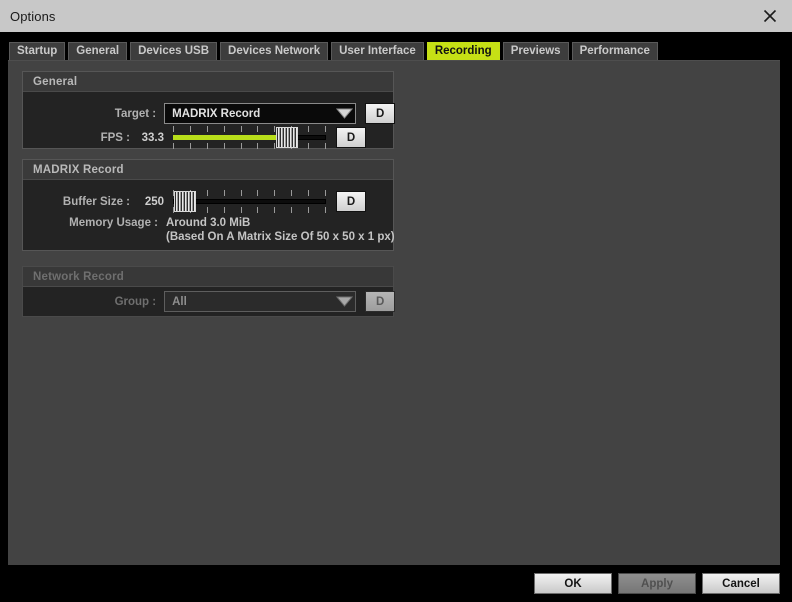 This screenshot has height=602, width=792. I want to click on network-group-combobox: All, so click(260, 301).